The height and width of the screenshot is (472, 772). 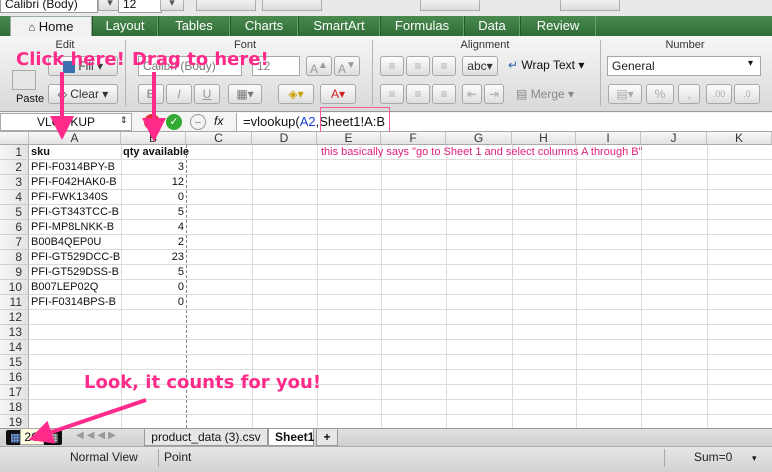 What do you see at coordinates (14, 212) in the screenshot?
I see `row-header: 5` at bounding box center [14, 212].